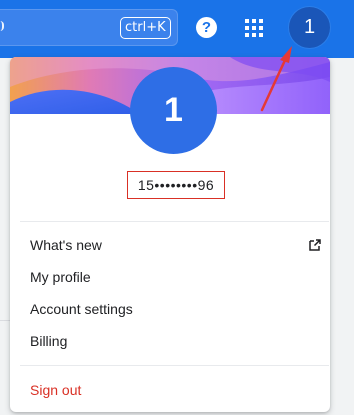  I want to click on account-id-highlight: 15••••••••96, so click(176, 185).